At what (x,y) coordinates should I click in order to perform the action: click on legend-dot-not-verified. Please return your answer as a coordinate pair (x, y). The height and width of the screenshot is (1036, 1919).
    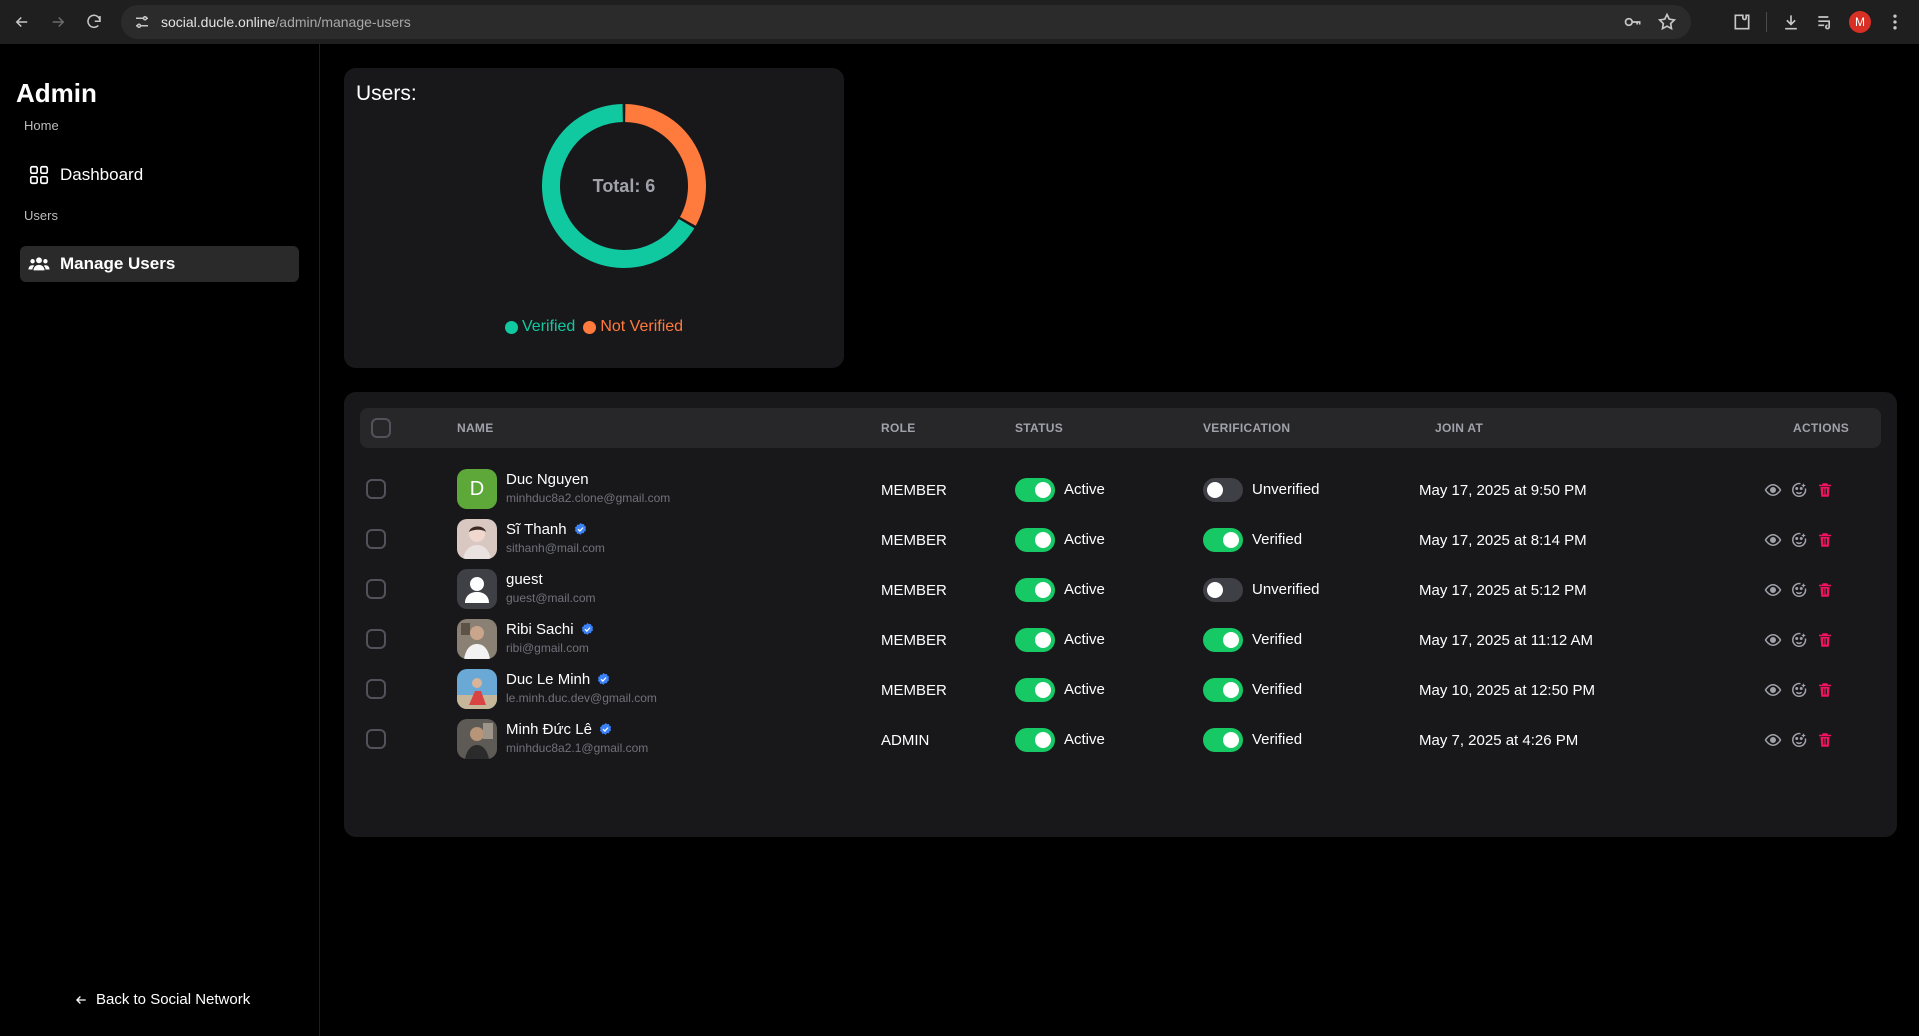
    Looking at the image, I should click on (590, 327).